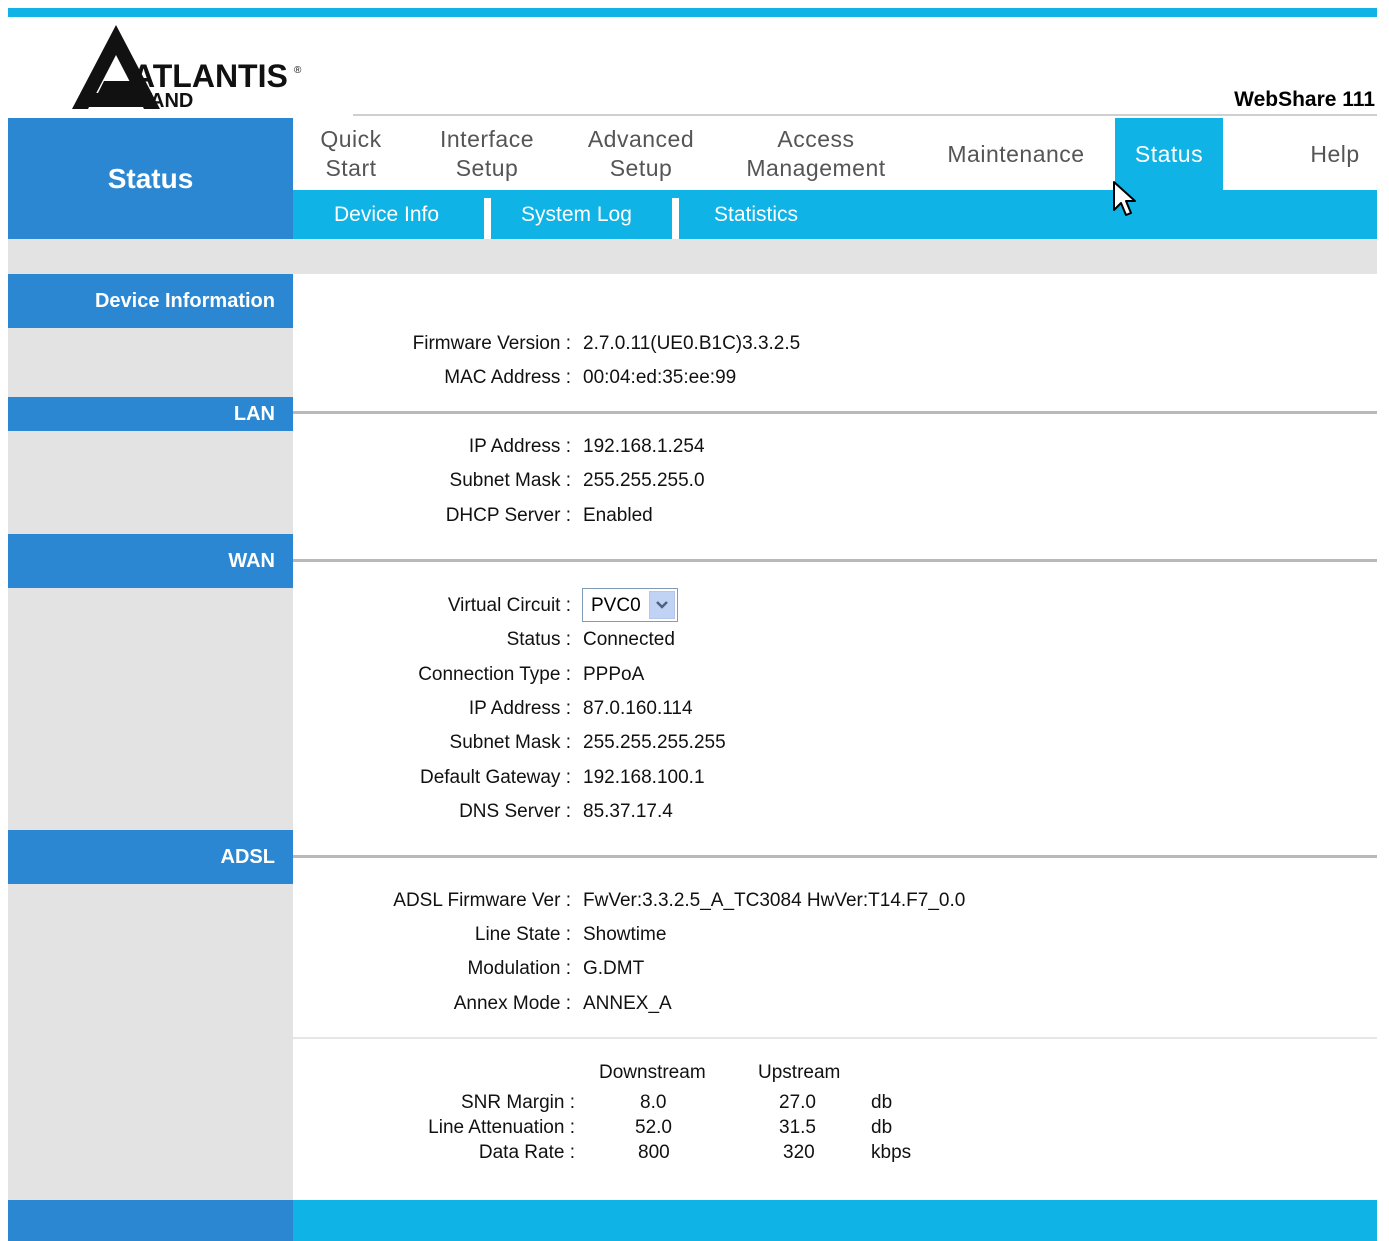 Image resolution: width=1389 pixels, height=1241 pixels. I want to click on firmware-label: Firmware Version :, so click(491, 343).